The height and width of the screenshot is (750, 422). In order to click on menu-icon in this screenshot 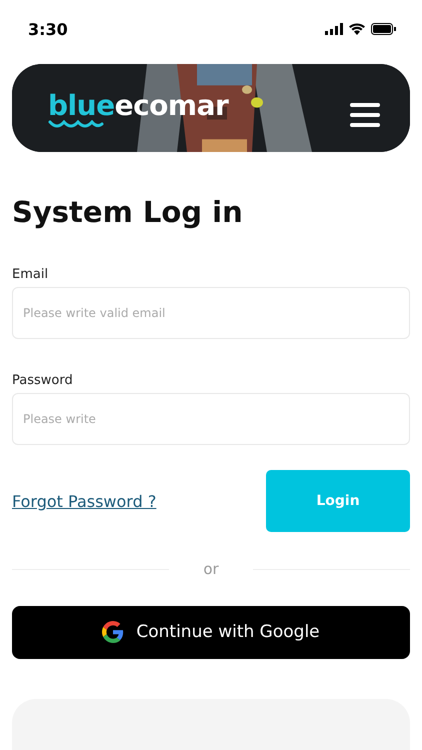, I will do `click(365, 115)`.